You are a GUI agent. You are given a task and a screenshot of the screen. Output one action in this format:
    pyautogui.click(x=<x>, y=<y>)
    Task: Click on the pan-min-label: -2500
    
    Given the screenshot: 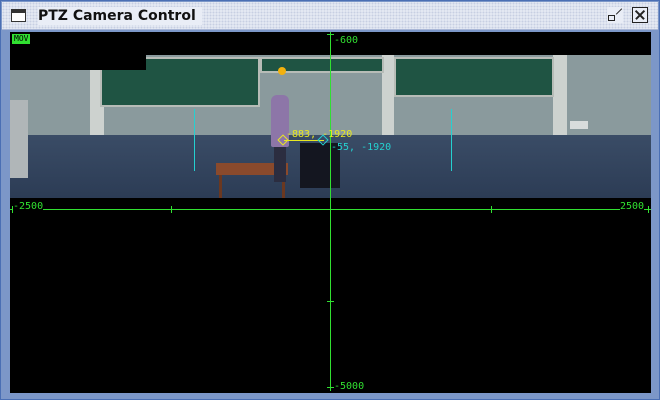 What is the action you would take?
    pyautogui.click(x=28, y=206)
    